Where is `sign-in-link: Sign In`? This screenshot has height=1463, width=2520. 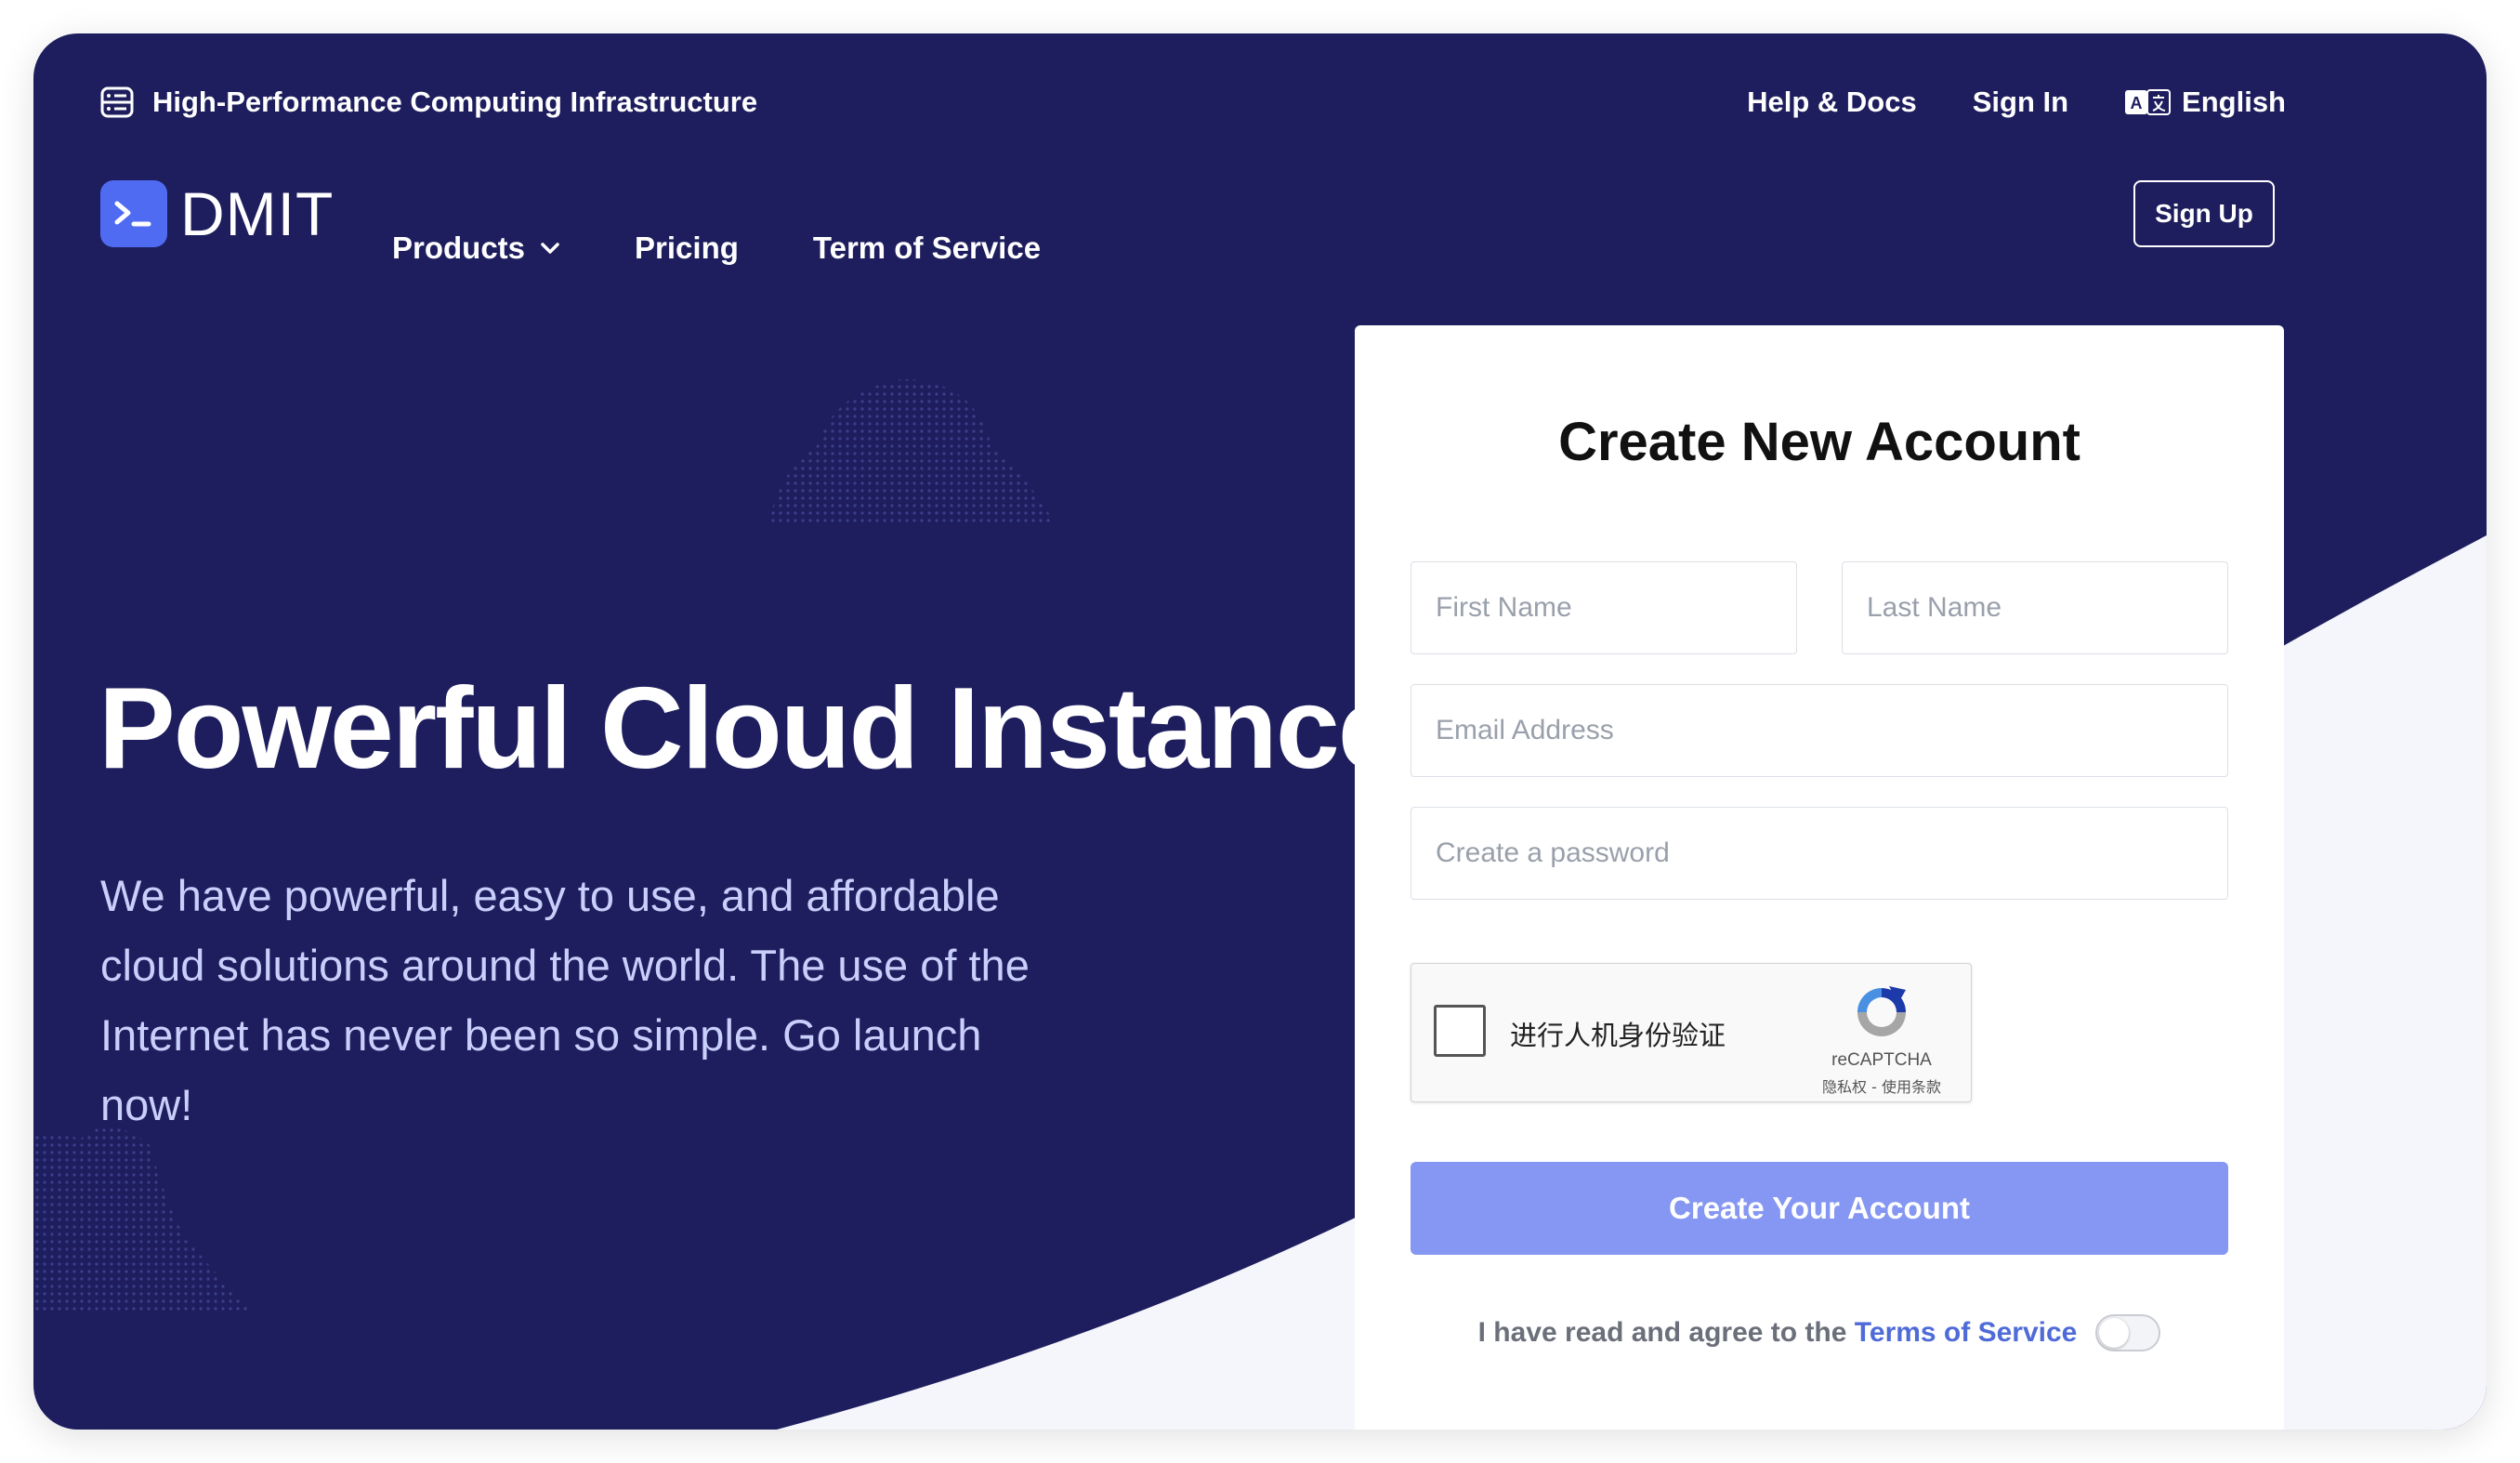
sign-in-link: Sign In is located at coordinates (2020, 102).